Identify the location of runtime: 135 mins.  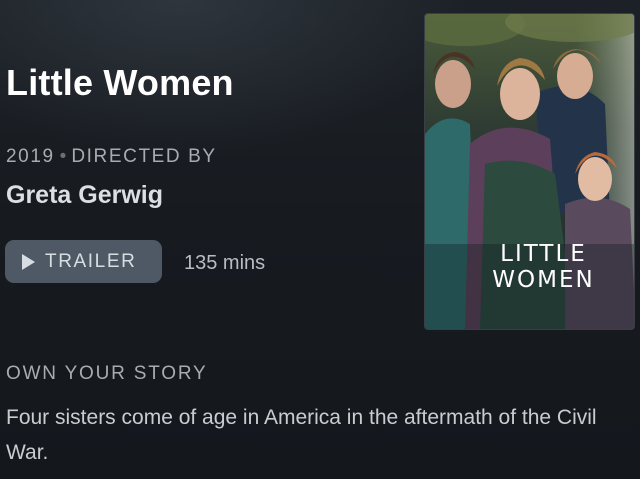
(225, 263).